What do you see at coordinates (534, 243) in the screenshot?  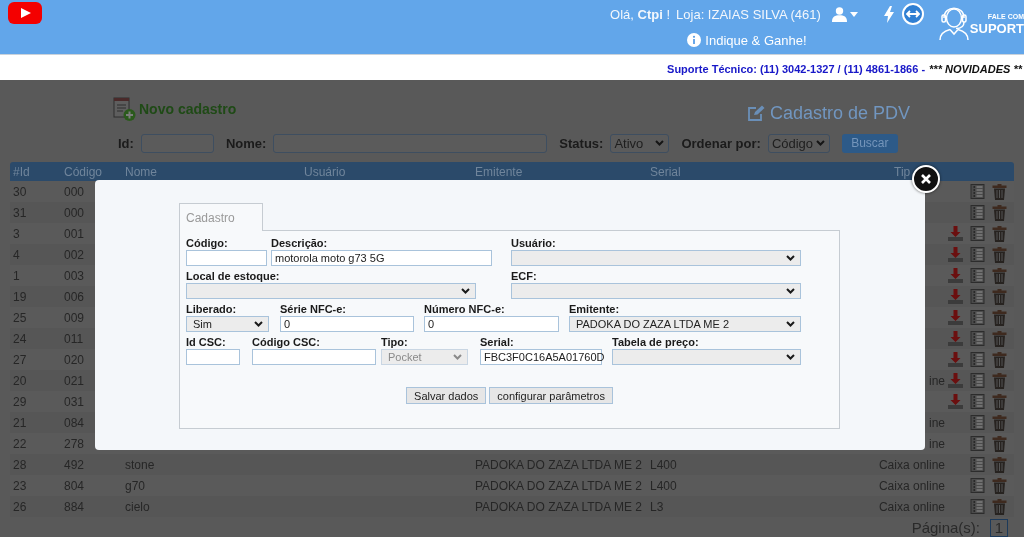 I see `field-label: Usuário:` at bounding box center [534, 243].